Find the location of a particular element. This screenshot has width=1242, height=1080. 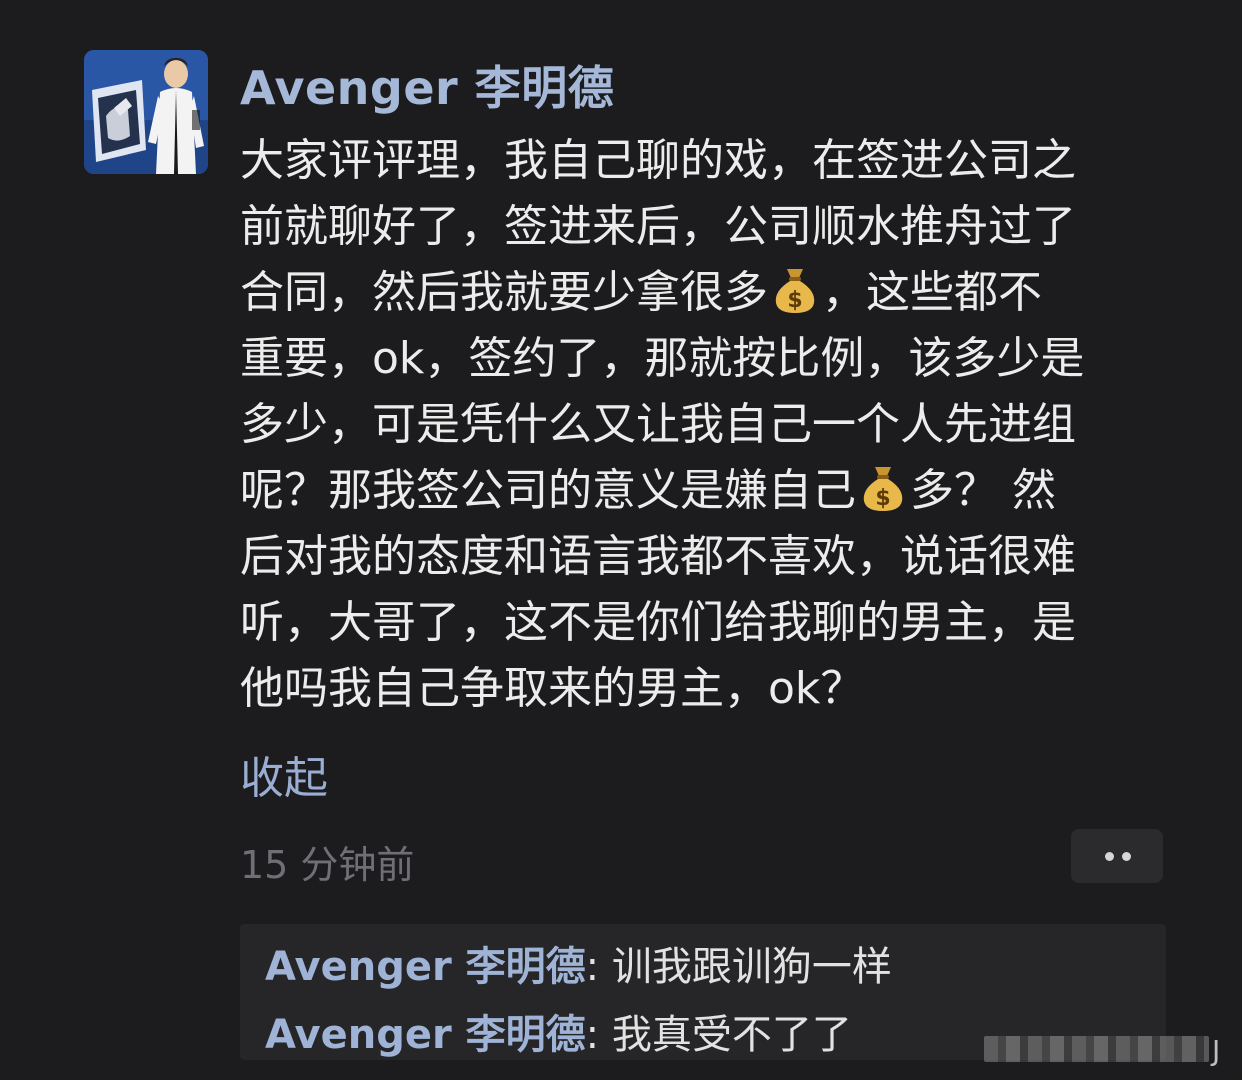

watermark-letter: J is located at coordinates (1216, 1050).